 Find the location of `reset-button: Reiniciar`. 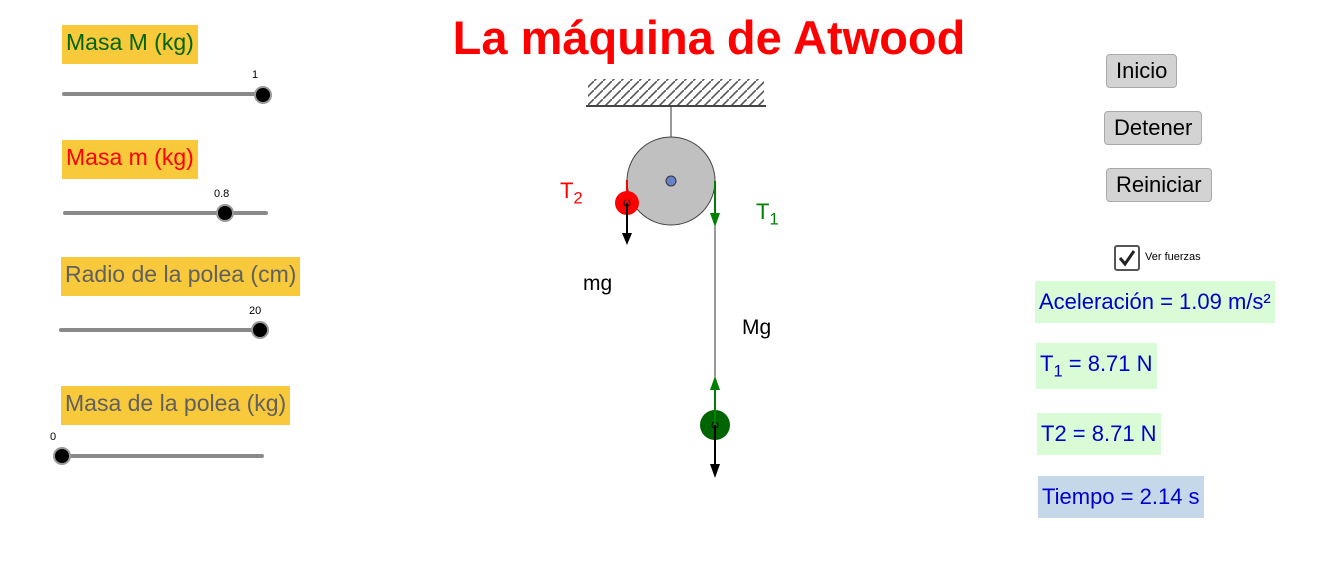

reset-button: Reiniciar is located at coordinates (1159, 185).